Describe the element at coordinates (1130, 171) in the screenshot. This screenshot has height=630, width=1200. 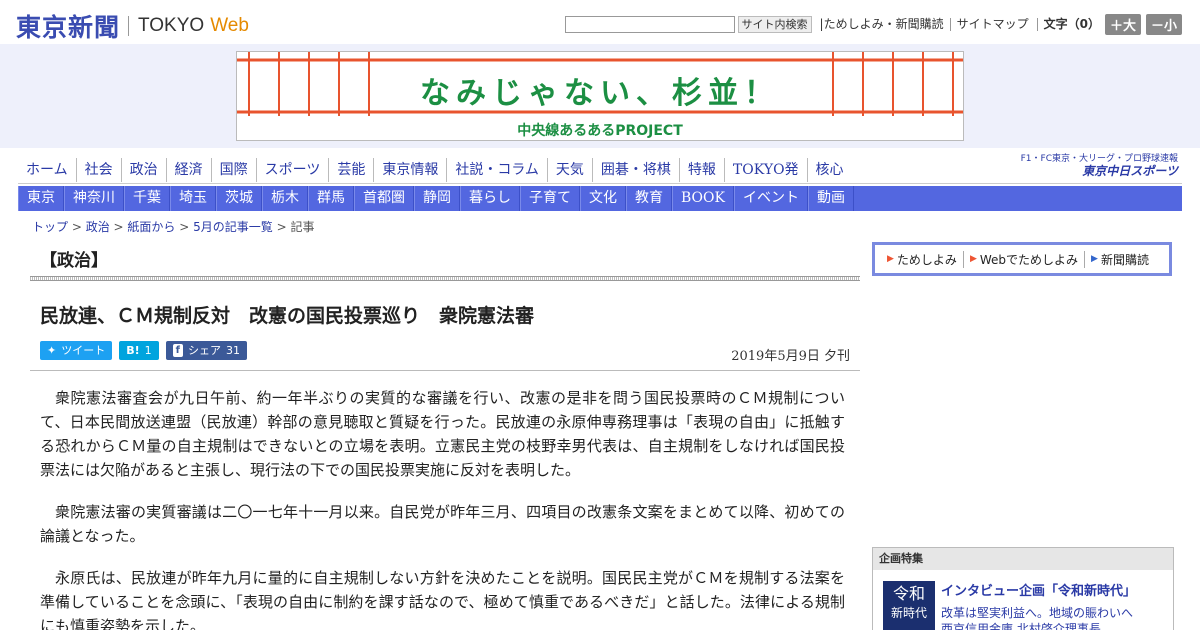
I see `chunichi-logo: 東京中日スポーツ` at that location.